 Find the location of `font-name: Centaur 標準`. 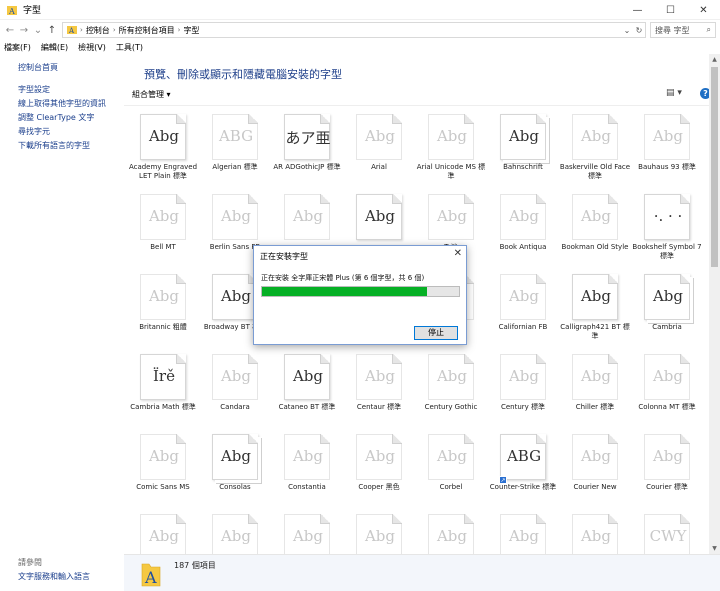

font-name: Centaur 標準 is located at coordinates (379, 407).